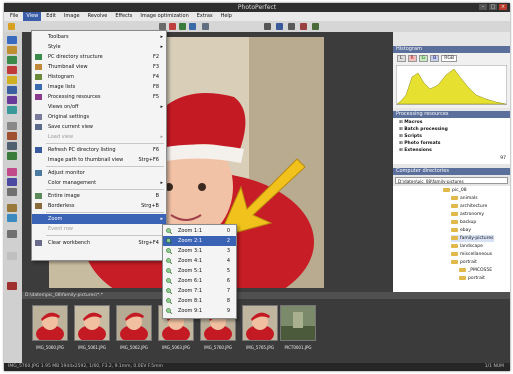 The image size is (513, 374). What do you see at coordinates (410, 122) in the screenshot?
I see `processing-item-macros: ⊞ Macros` at bounding box center [410, 122].